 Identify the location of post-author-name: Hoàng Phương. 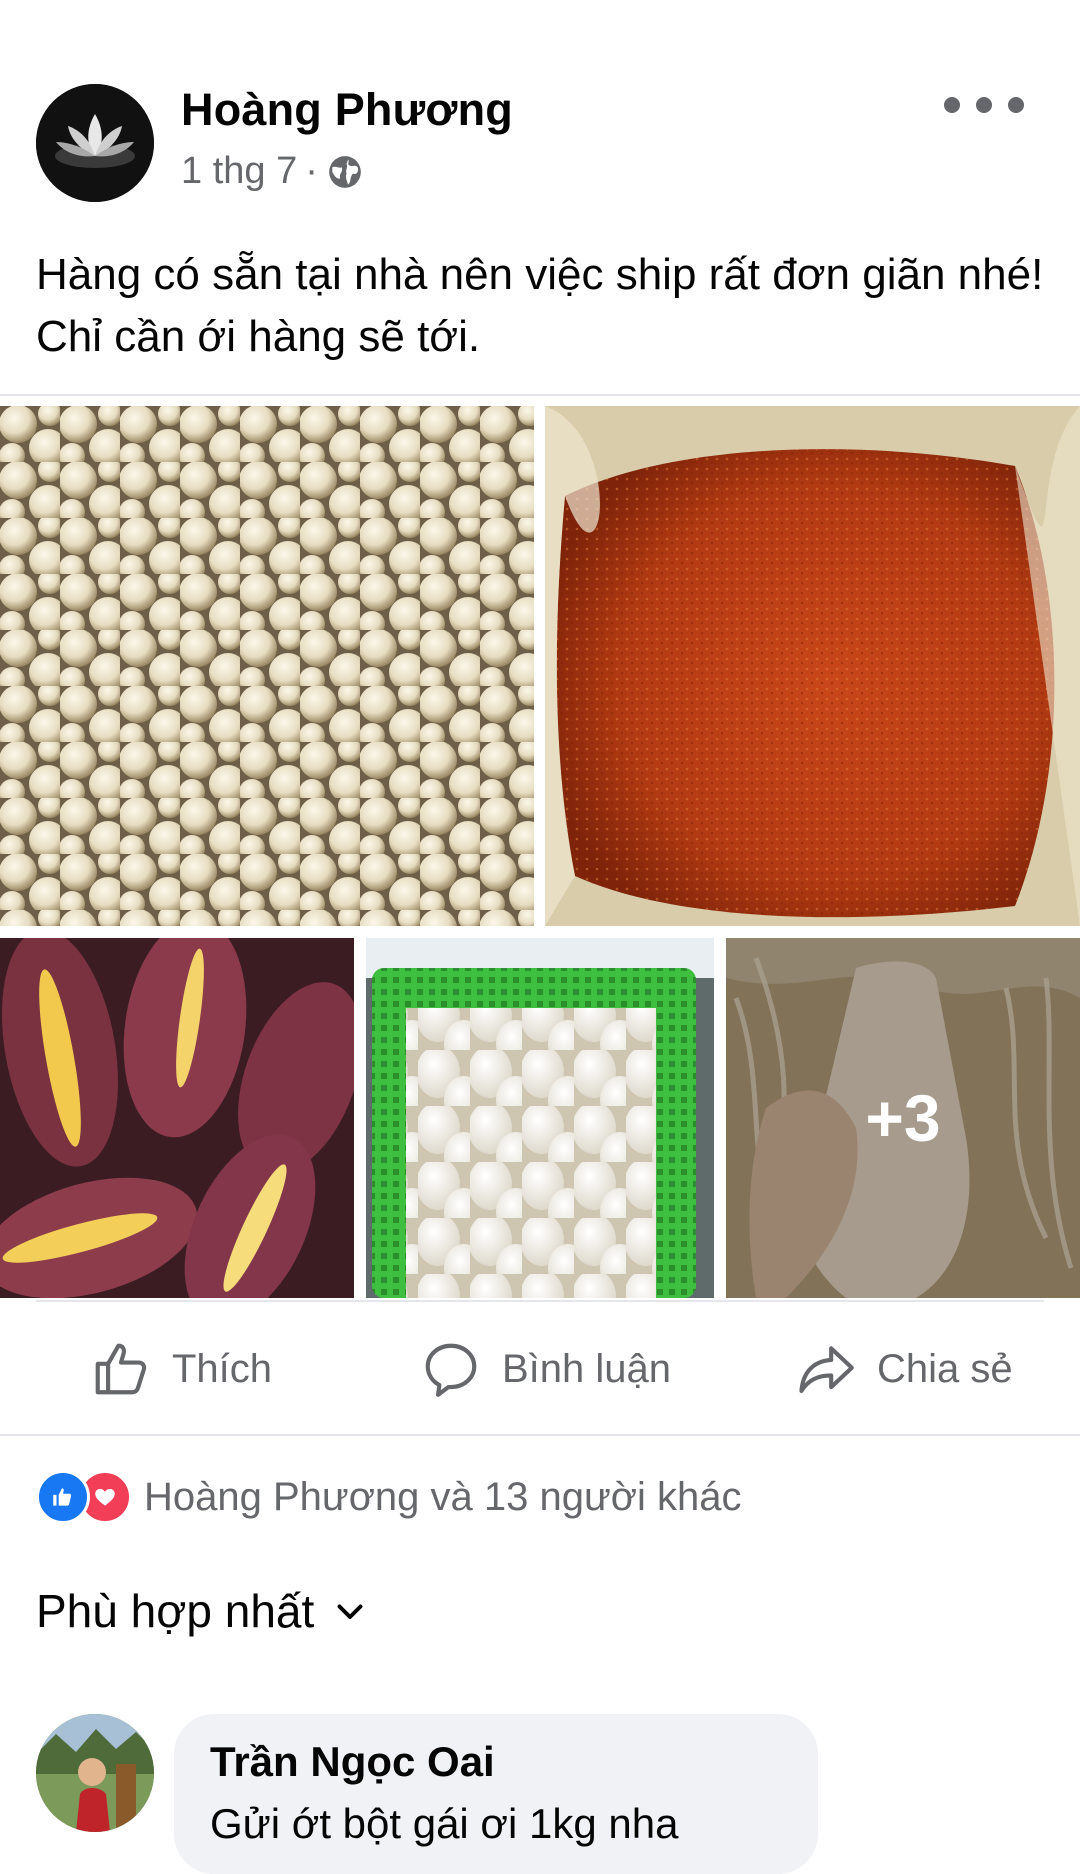
(347, 110).